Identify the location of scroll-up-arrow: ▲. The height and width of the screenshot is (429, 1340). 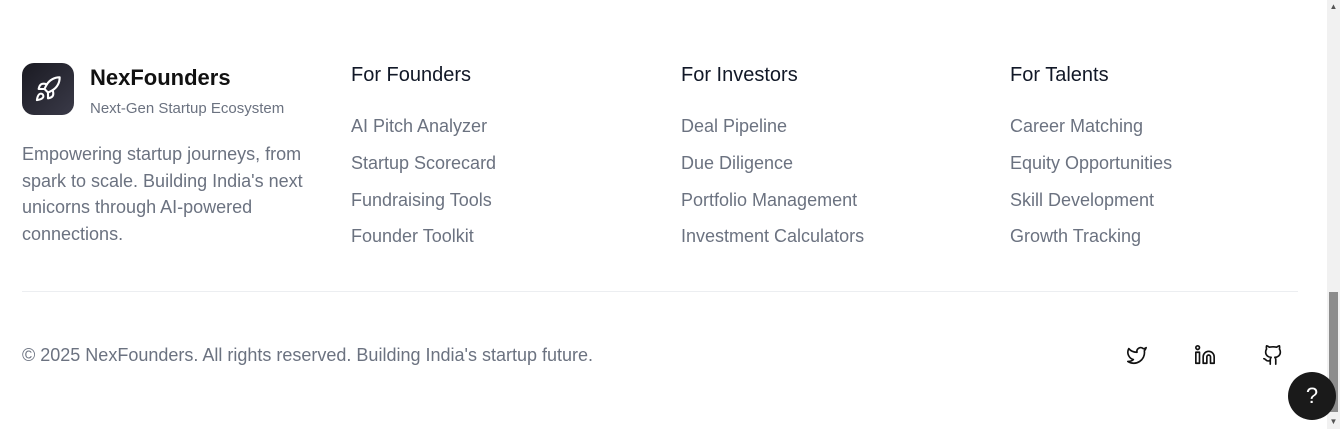
(1333, 7).